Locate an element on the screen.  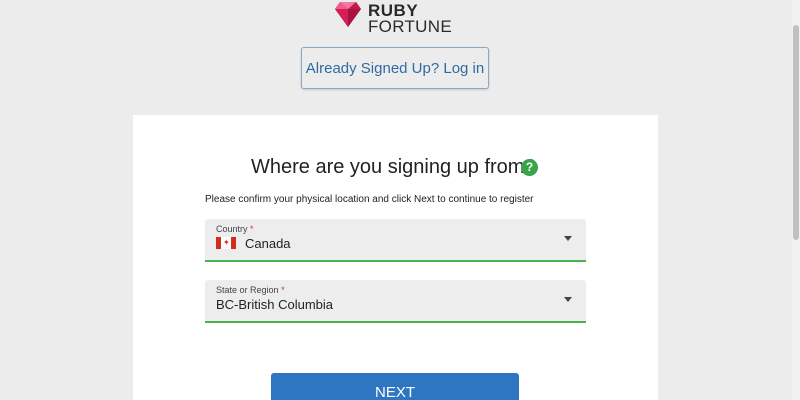
brand-line2: FORTUNE is located at coordinates (410, 26).